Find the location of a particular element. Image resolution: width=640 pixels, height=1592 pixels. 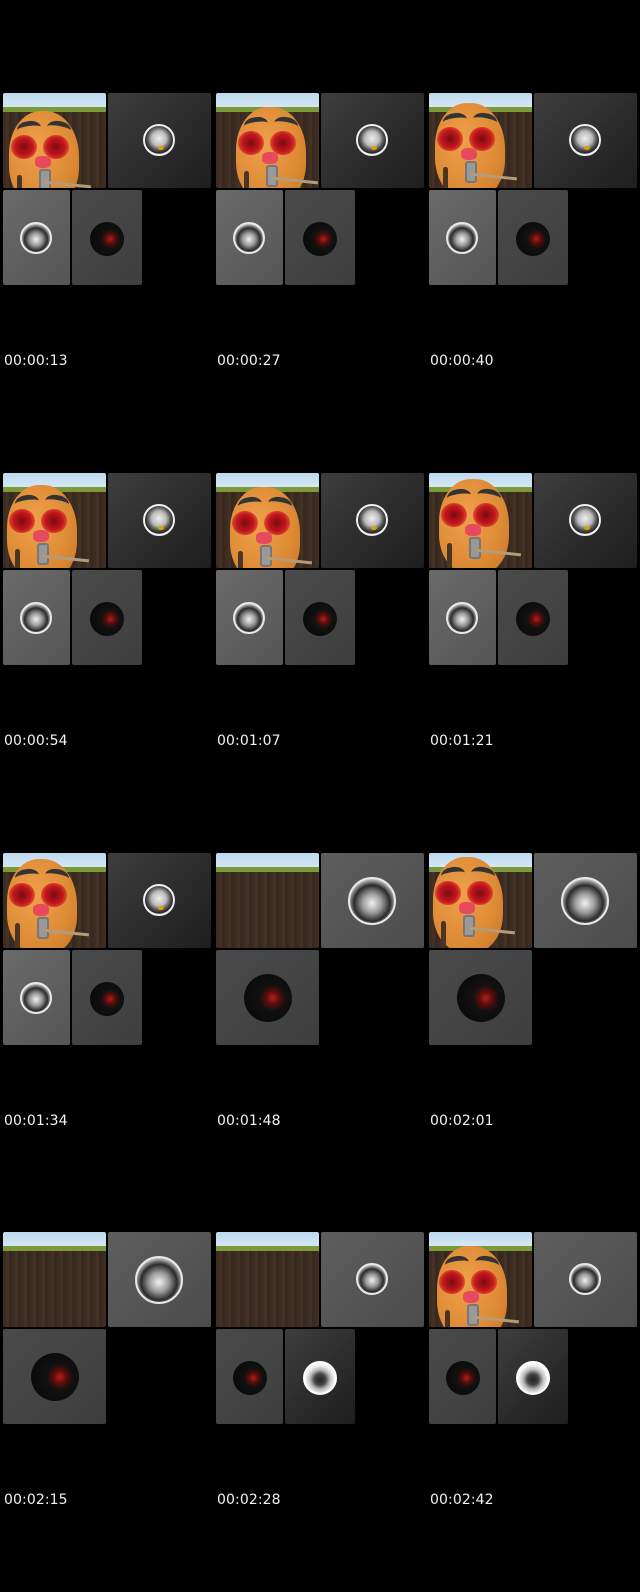

video-frame-4: 00:00:54 is located at coordinates (108, 653).